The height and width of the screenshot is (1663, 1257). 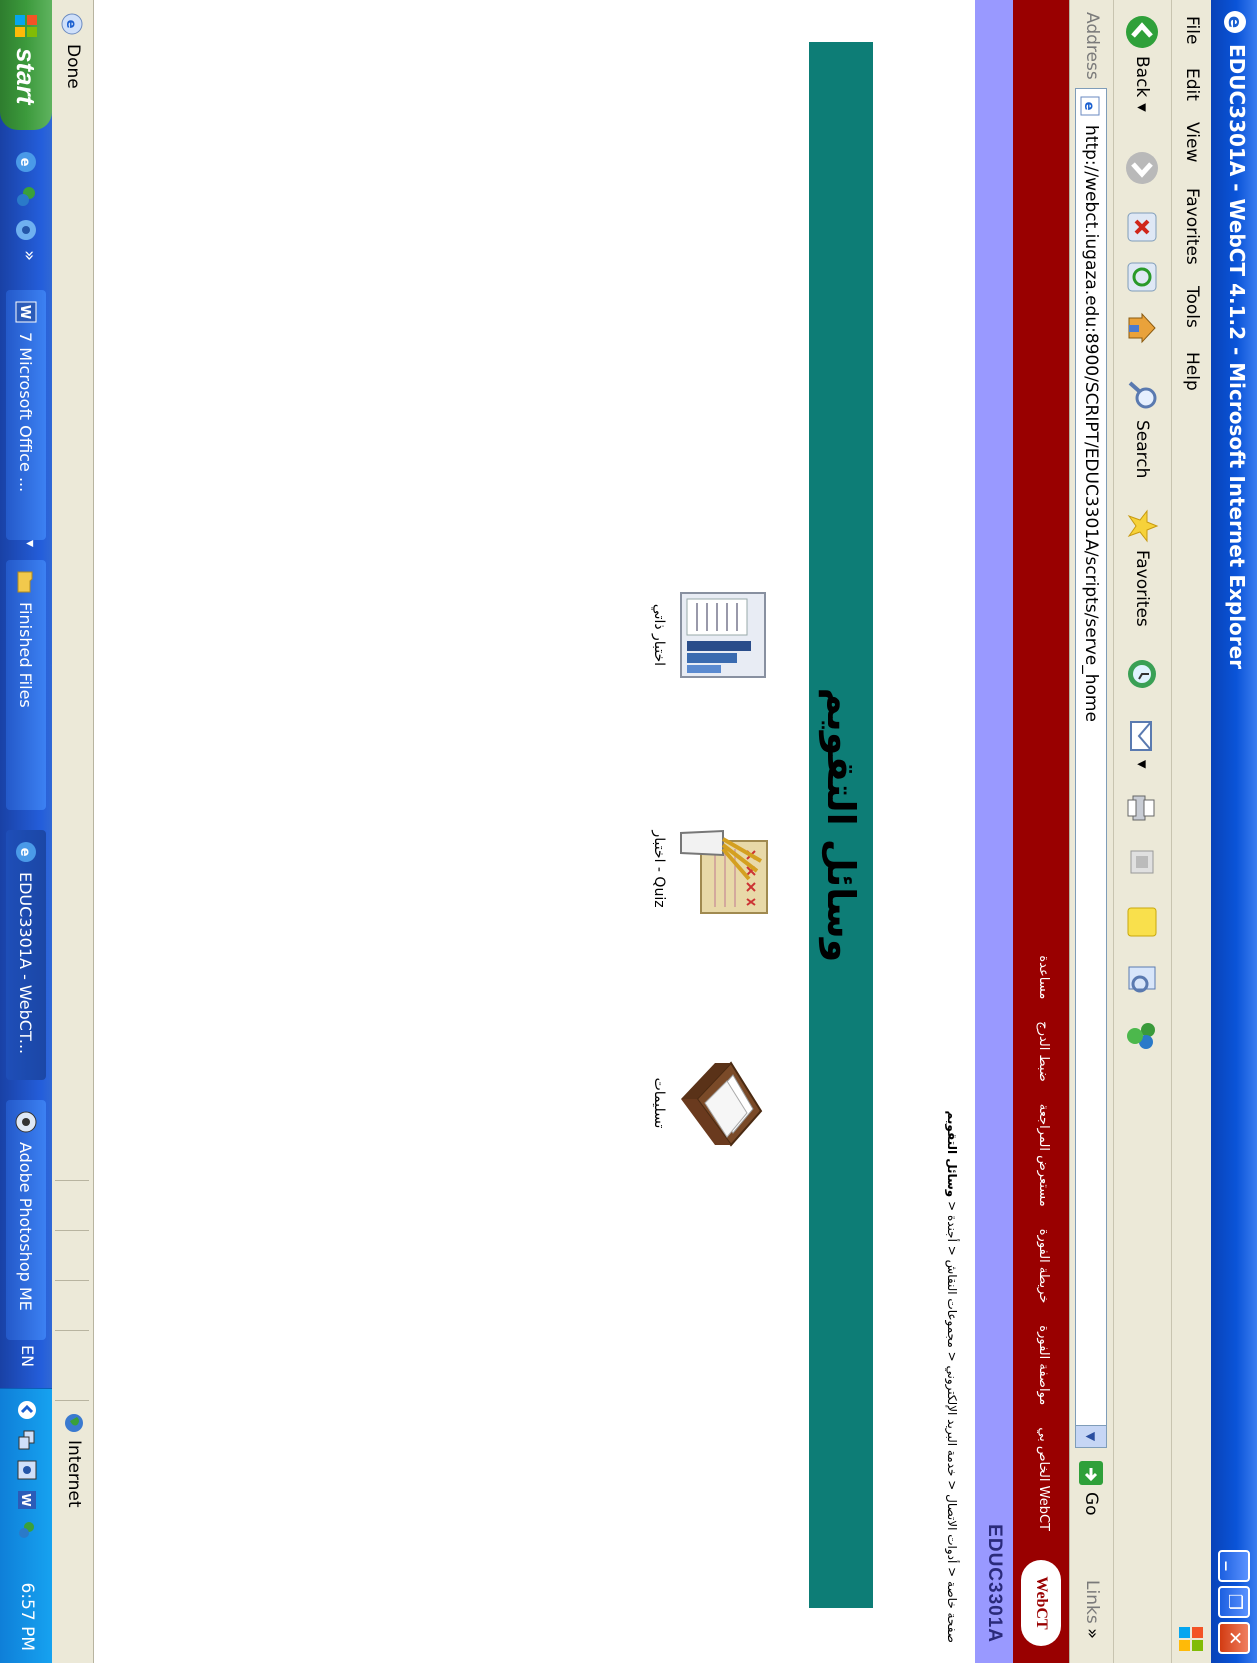 I want to click on research-icon, so click(x=1142, y=979).